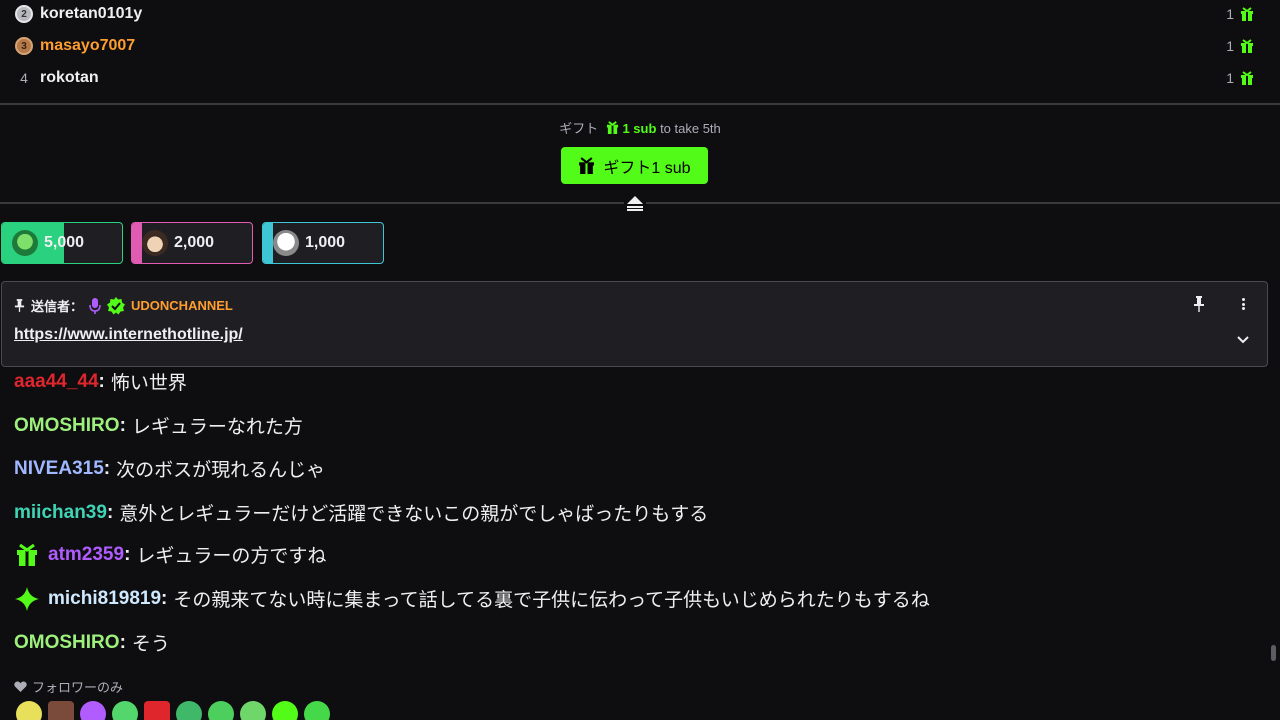 Image resolution: width=1280 pixels, height=720 pixels. I want to click on gift-hint: ギフト 1 sub to take 5th, so click(640, 127).